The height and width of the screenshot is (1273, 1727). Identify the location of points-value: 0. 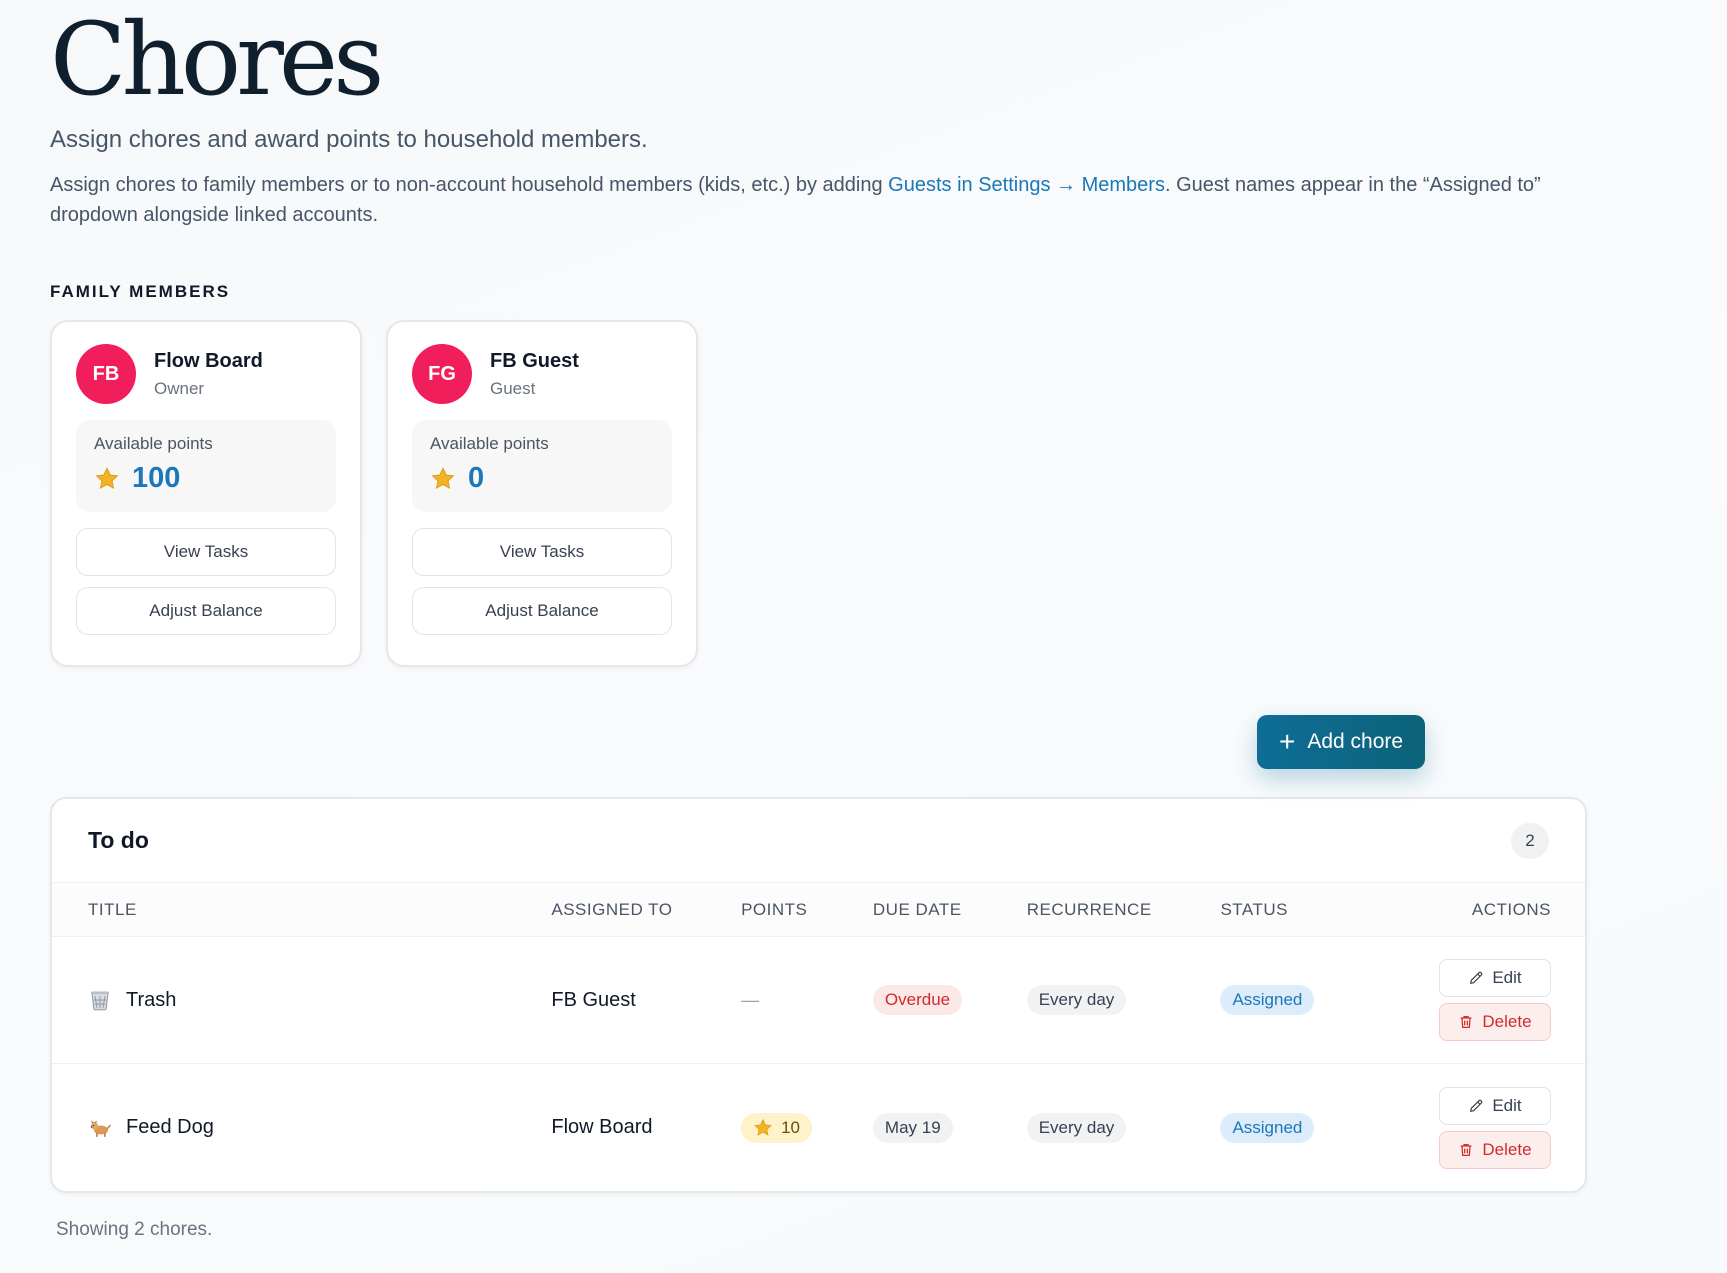
(476, 478).